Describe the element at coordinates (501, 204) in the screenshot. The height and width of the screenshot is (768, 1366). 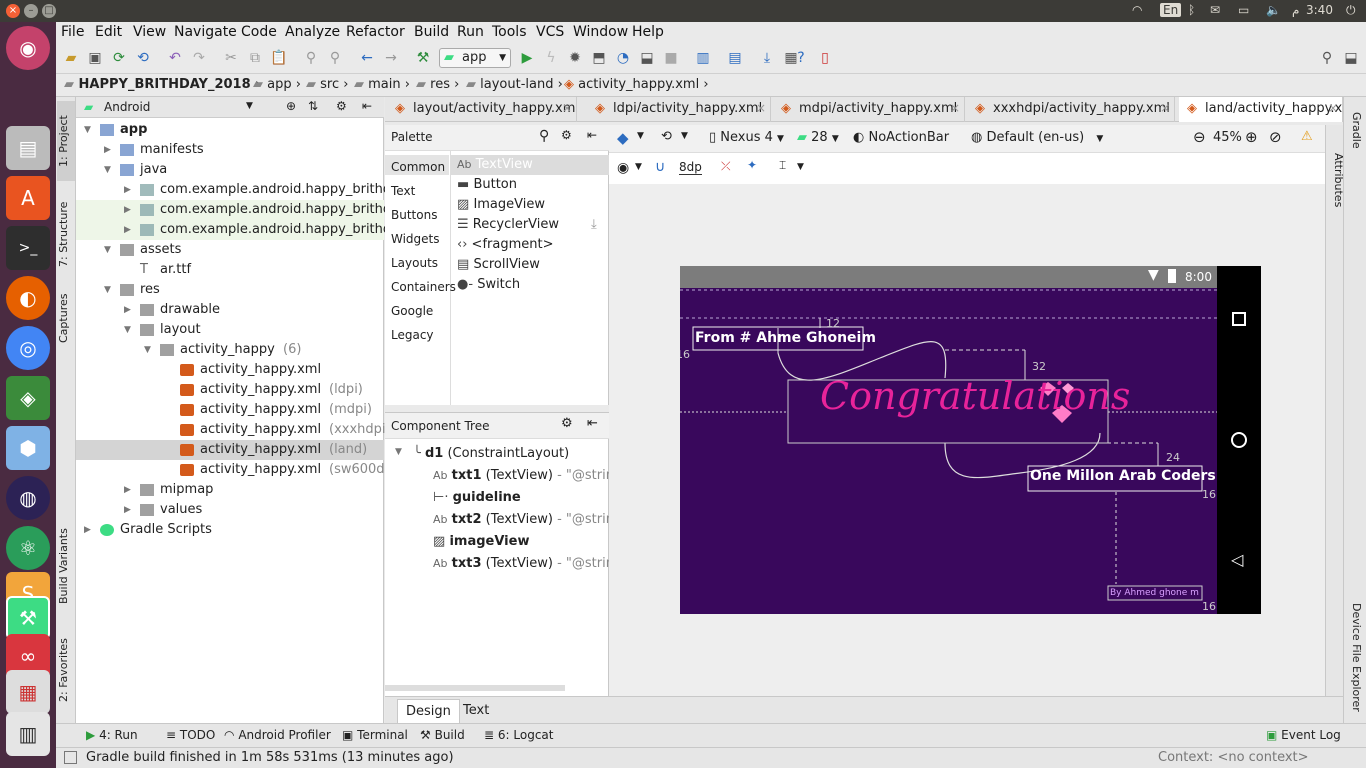
I see `palette-item-imageview: ▨ ImageView` at that location.